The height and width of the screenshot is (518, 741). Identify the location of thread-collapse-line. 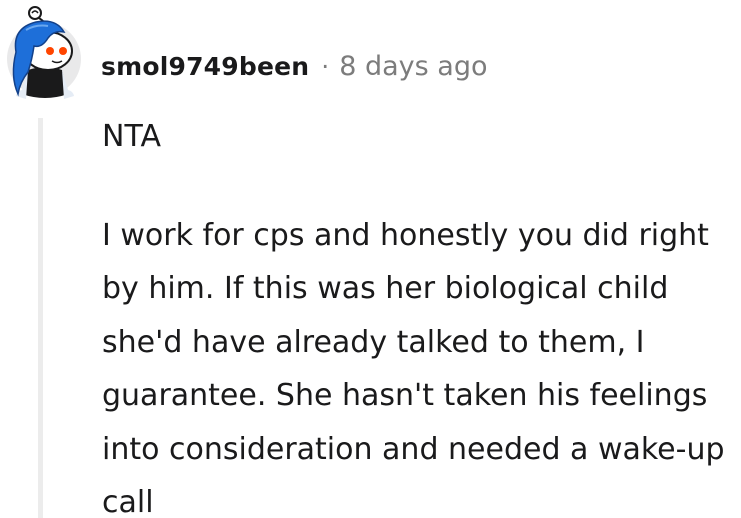
(40, 318).